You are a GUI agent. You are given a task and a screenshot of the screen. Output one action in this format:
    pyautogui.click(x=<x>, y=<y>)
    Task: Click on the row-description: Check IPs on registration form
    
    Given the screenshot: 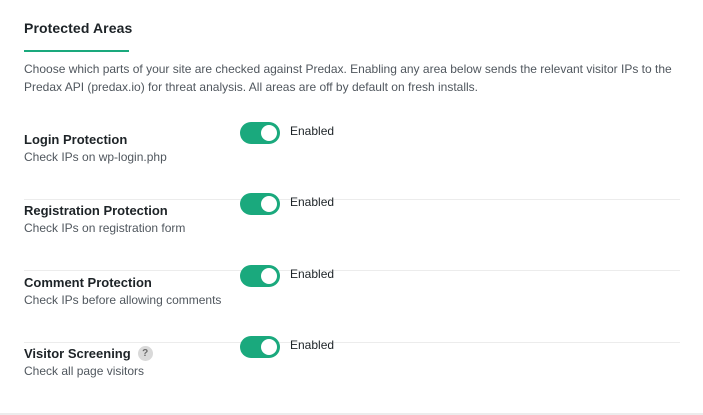 What is the action you would take?
    pyautogui.click(x=105, y=228)
    